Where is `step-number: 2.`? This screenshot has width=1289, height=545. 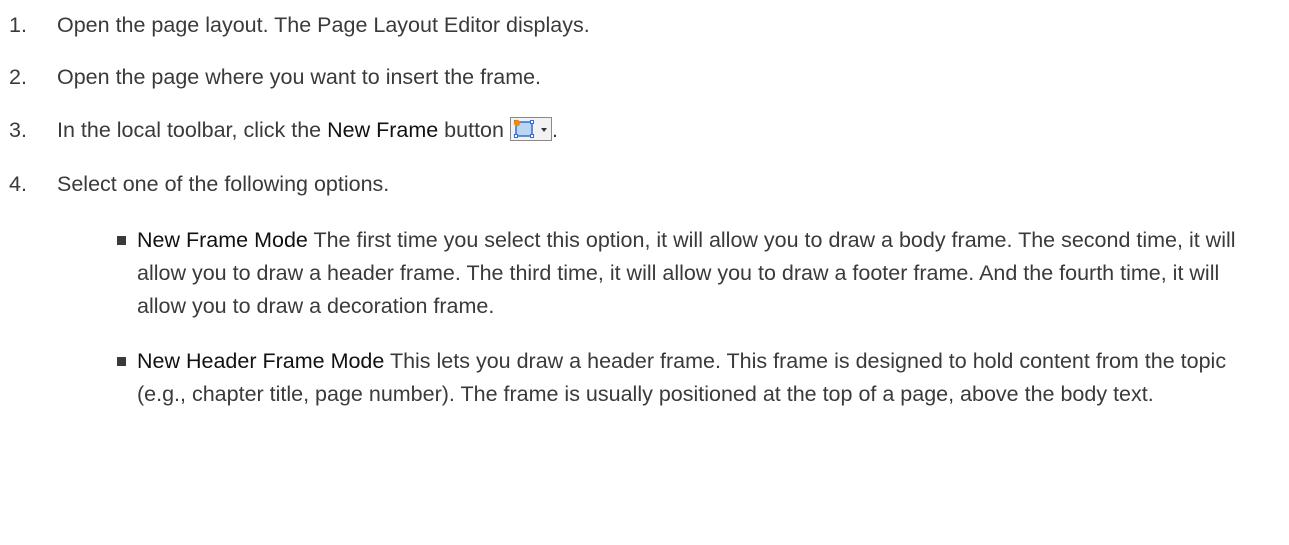 step-number: 2. is located at coordinates (18, 77).